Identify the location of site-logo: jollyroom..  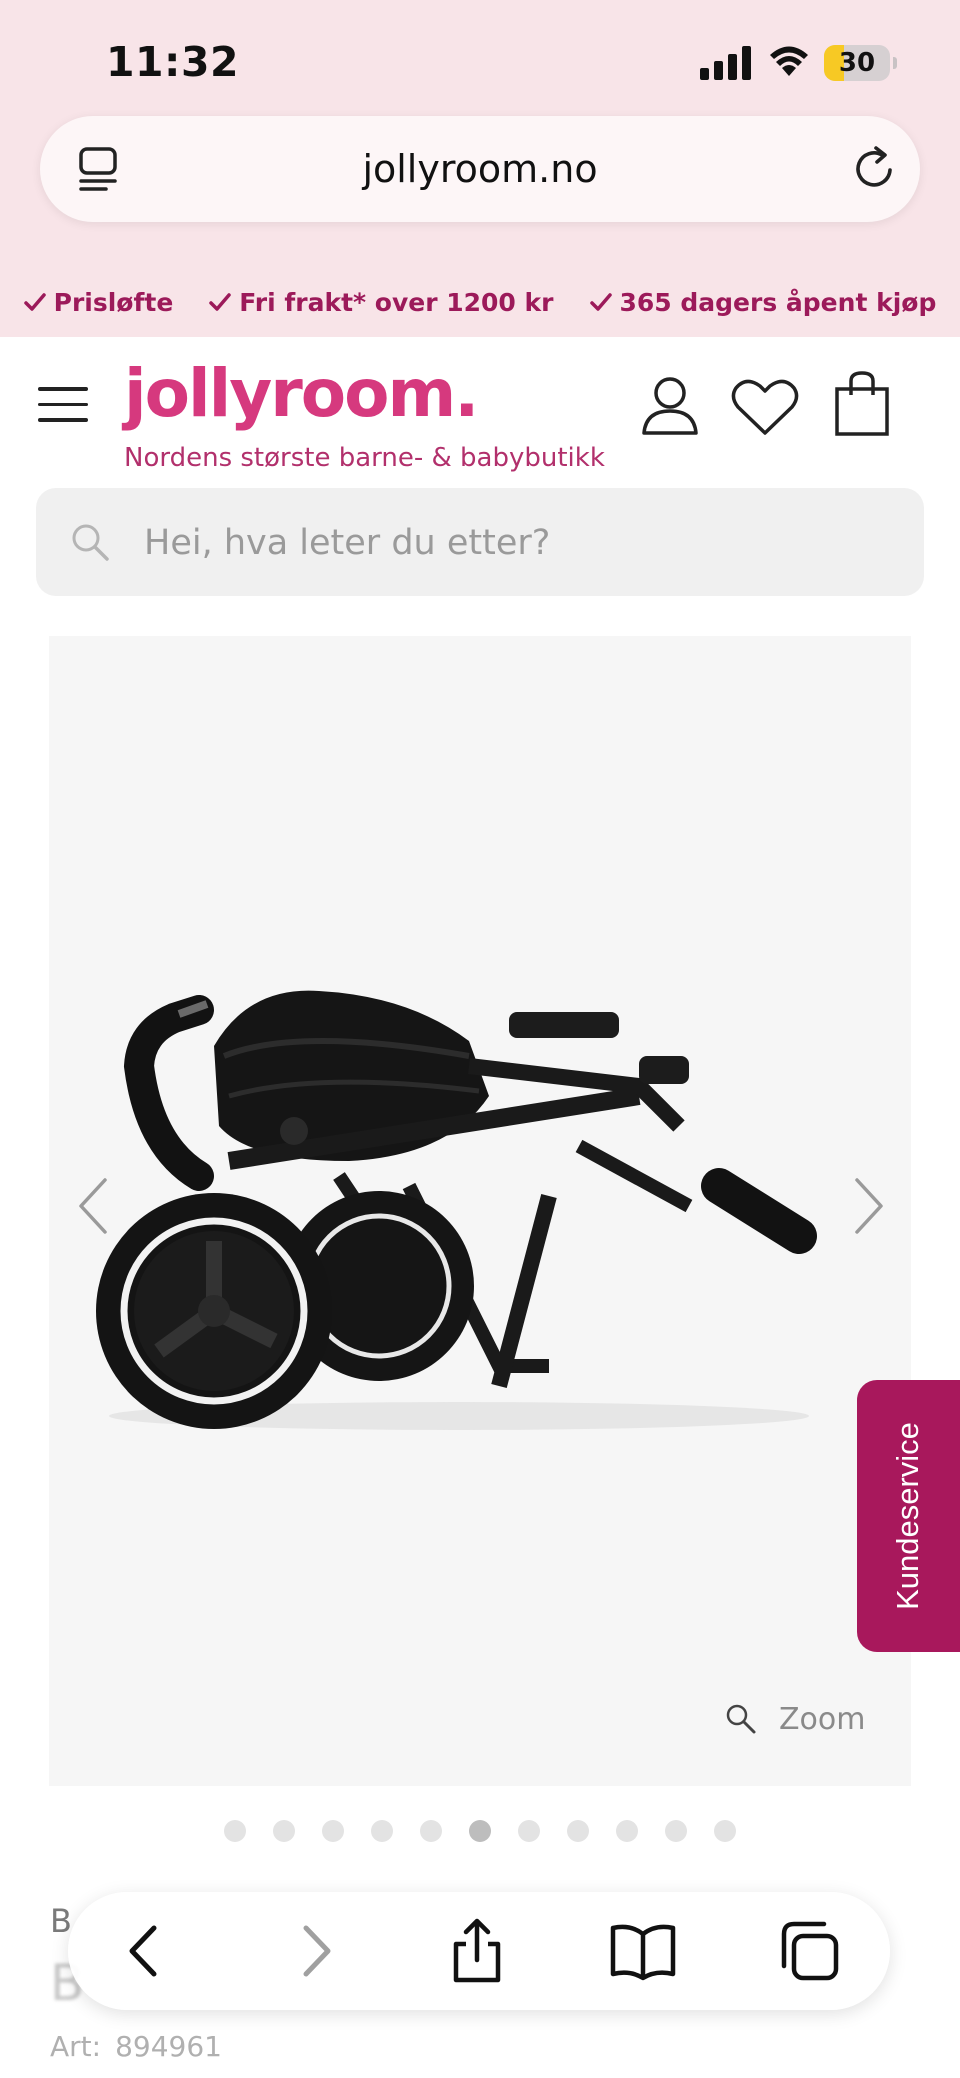
(301, 393).